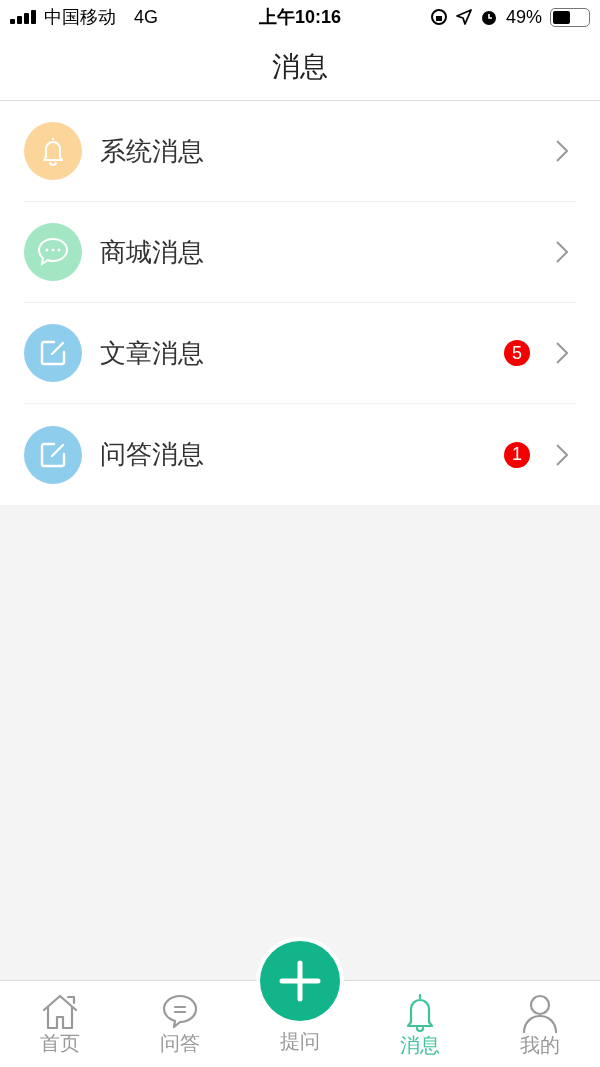  What do you see at coordinates (300, 353) in the screenshot?
I see `message-category-row: 文章消息 5` at bounding box center [300, 353].